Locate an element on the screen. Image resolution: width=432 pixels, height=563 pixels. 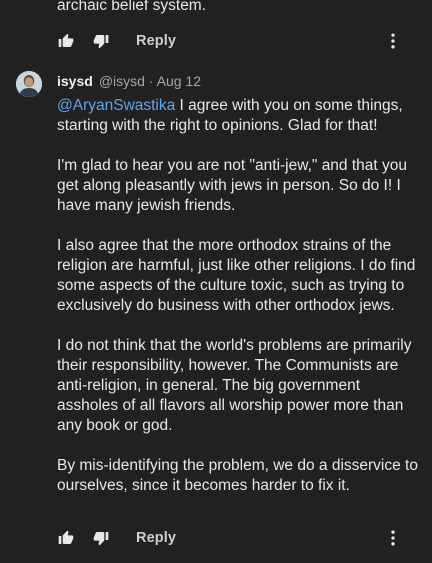
comment-header: isysd @isysd · Aug 12 is located at coordinates (129, 81).